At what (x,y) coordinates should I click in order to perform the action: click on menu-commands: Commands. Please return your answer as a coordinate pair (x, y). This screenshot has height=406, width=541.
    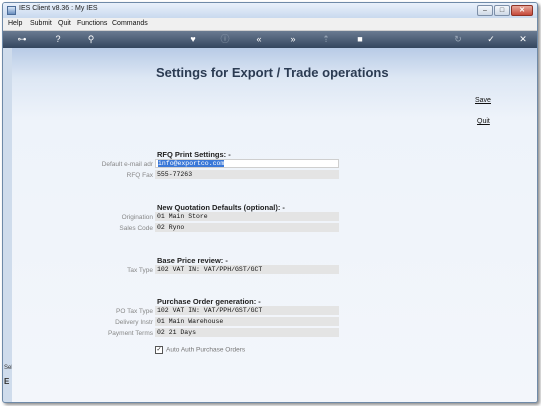
    Looking at the image, I should click on (130, 23).